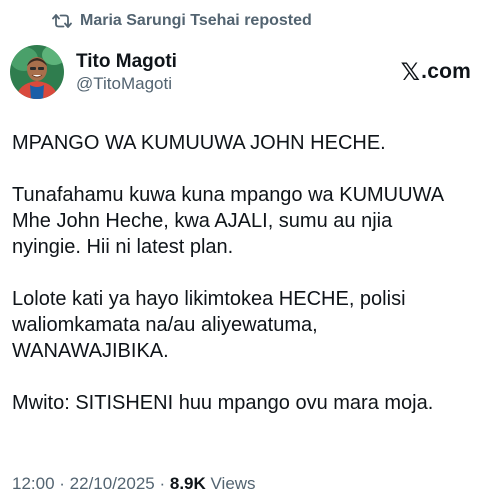 Image resolution: width=491 pixels, height=500 pixels. Describe the element at coordinates (126, 84) in the screenshot. I see `author-handle: @TitoMagoti` at that location.